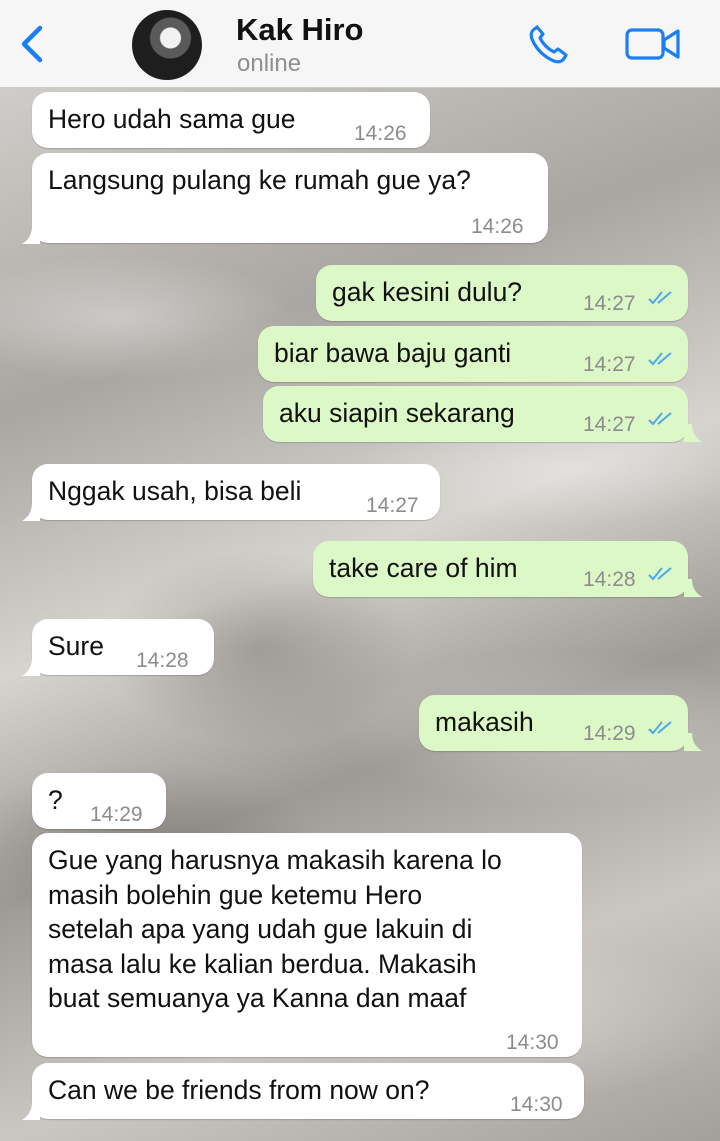  What do you see at coordinates (259, 180) in the screenshot?
I see `message-text: Langsung pulang ke rumah gue ya?` at bounding box center [259, 180].